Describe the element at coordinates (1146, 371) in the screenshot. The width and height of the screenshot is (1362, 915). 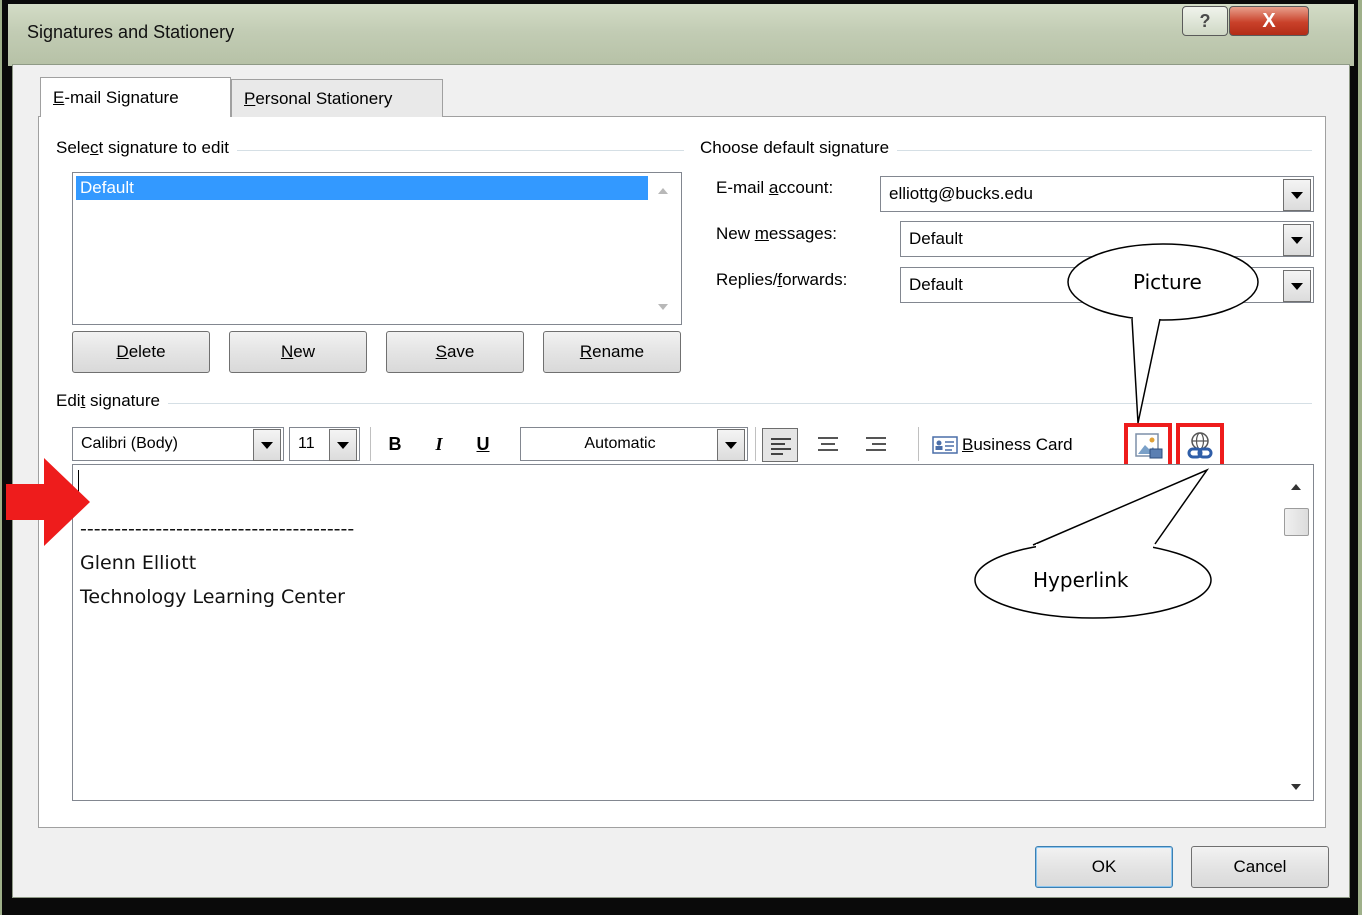
I see `picture-callout-pointer` at that location.